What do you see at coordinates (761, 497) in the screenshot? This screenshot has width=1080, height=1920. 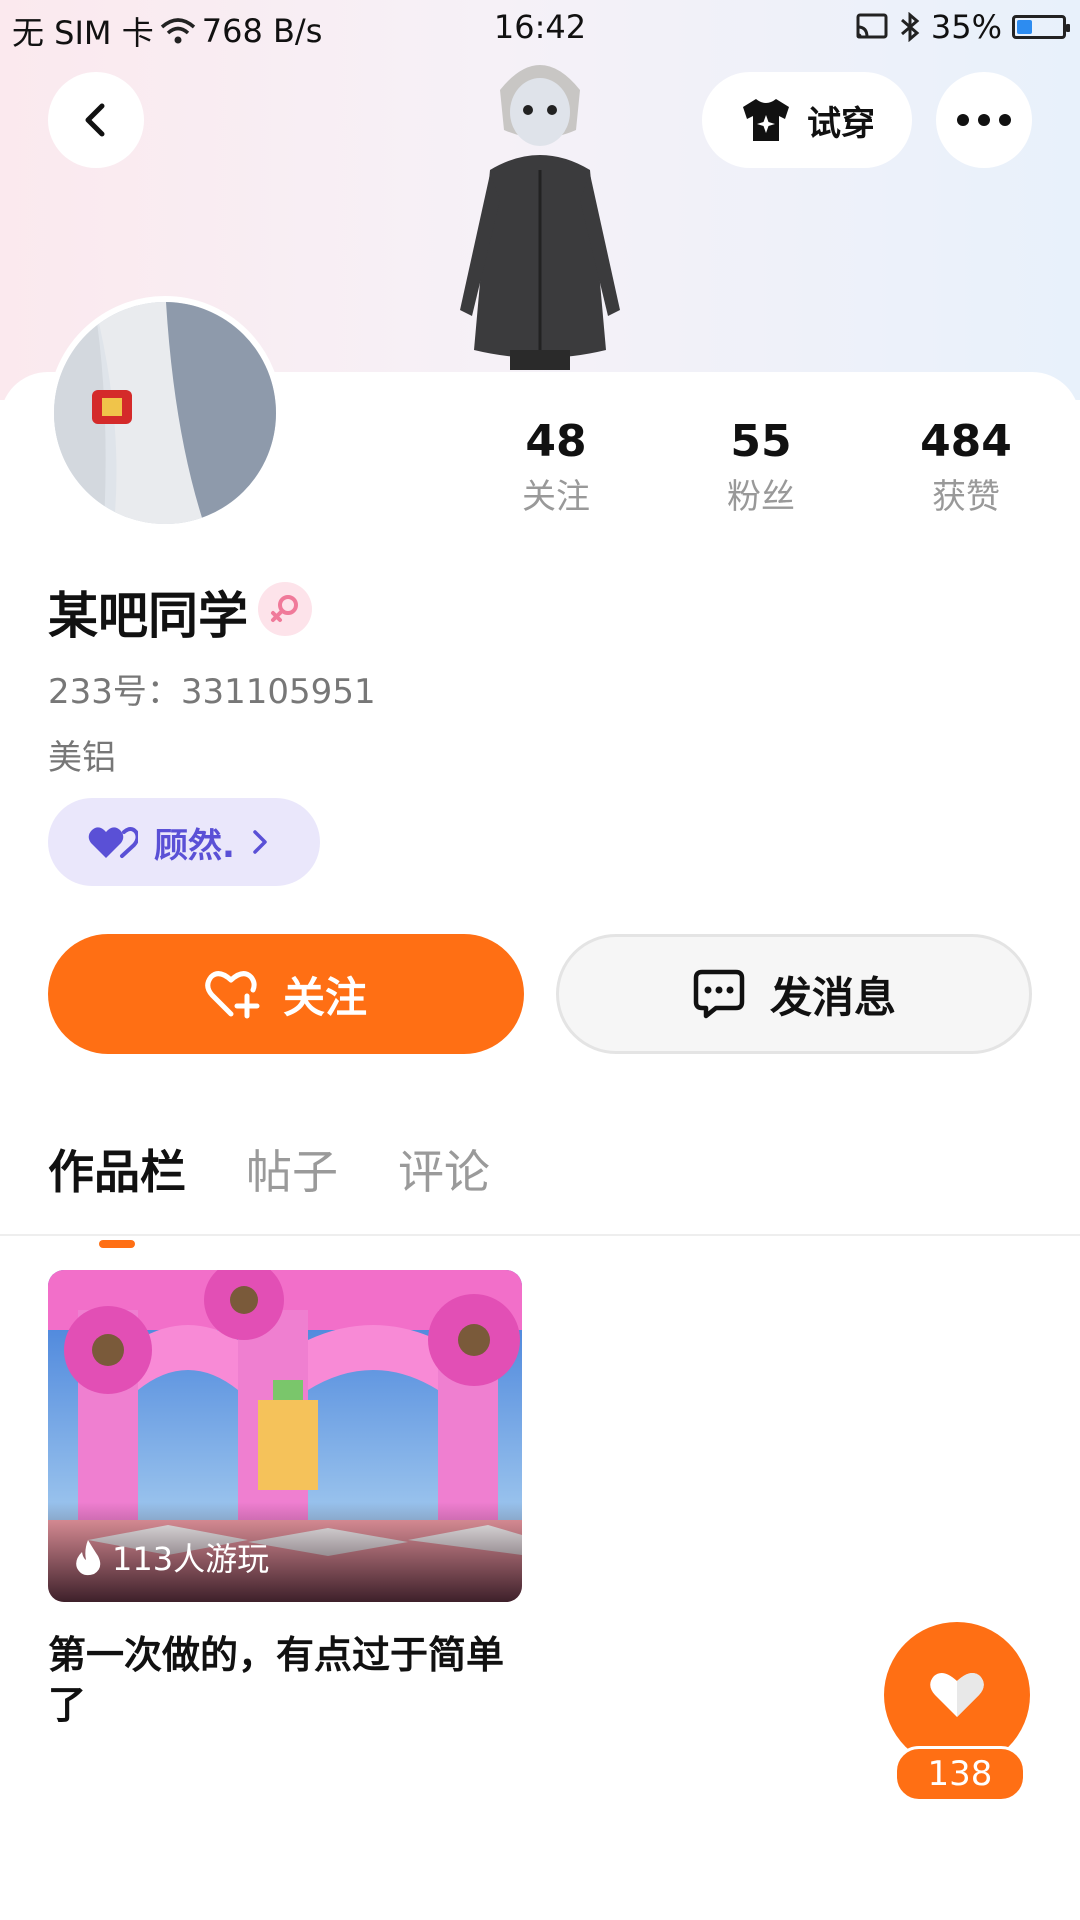 I see `stat-label: 粉丝` at bounding box center [761, 497].